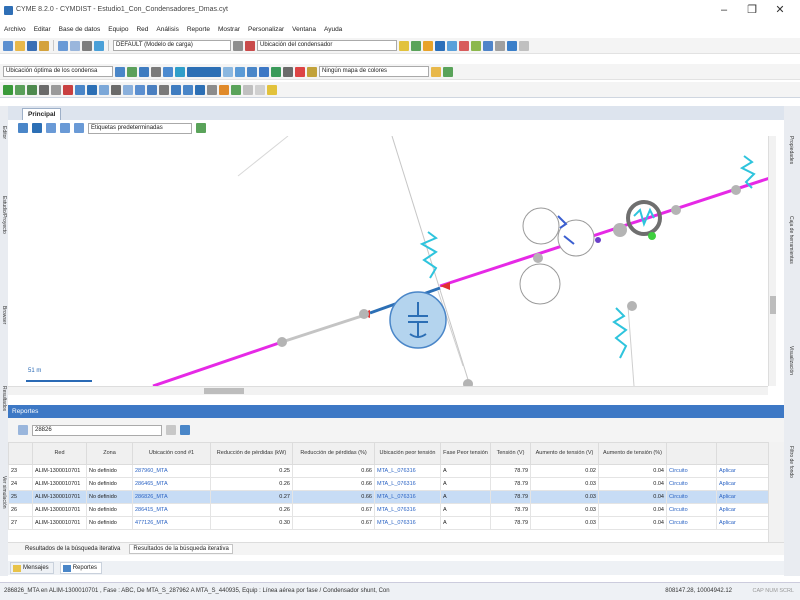  I want to click on column-header-voltage: Tensión (V), so click(510, 453).